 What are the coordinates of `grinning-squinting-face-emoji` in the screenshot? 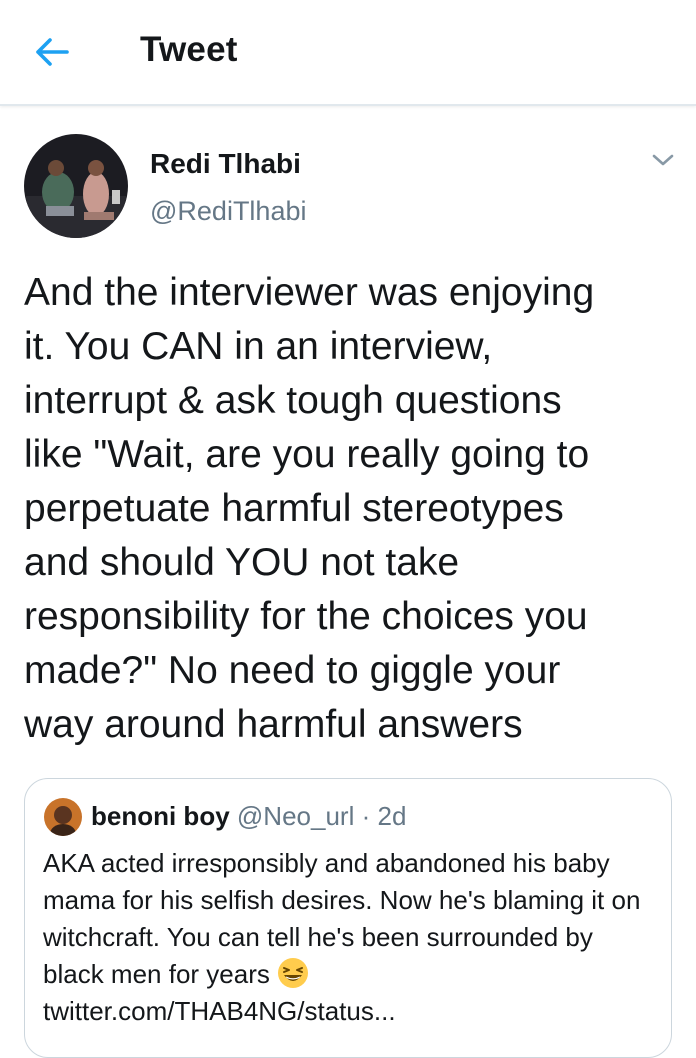 It's located at (293, 973).